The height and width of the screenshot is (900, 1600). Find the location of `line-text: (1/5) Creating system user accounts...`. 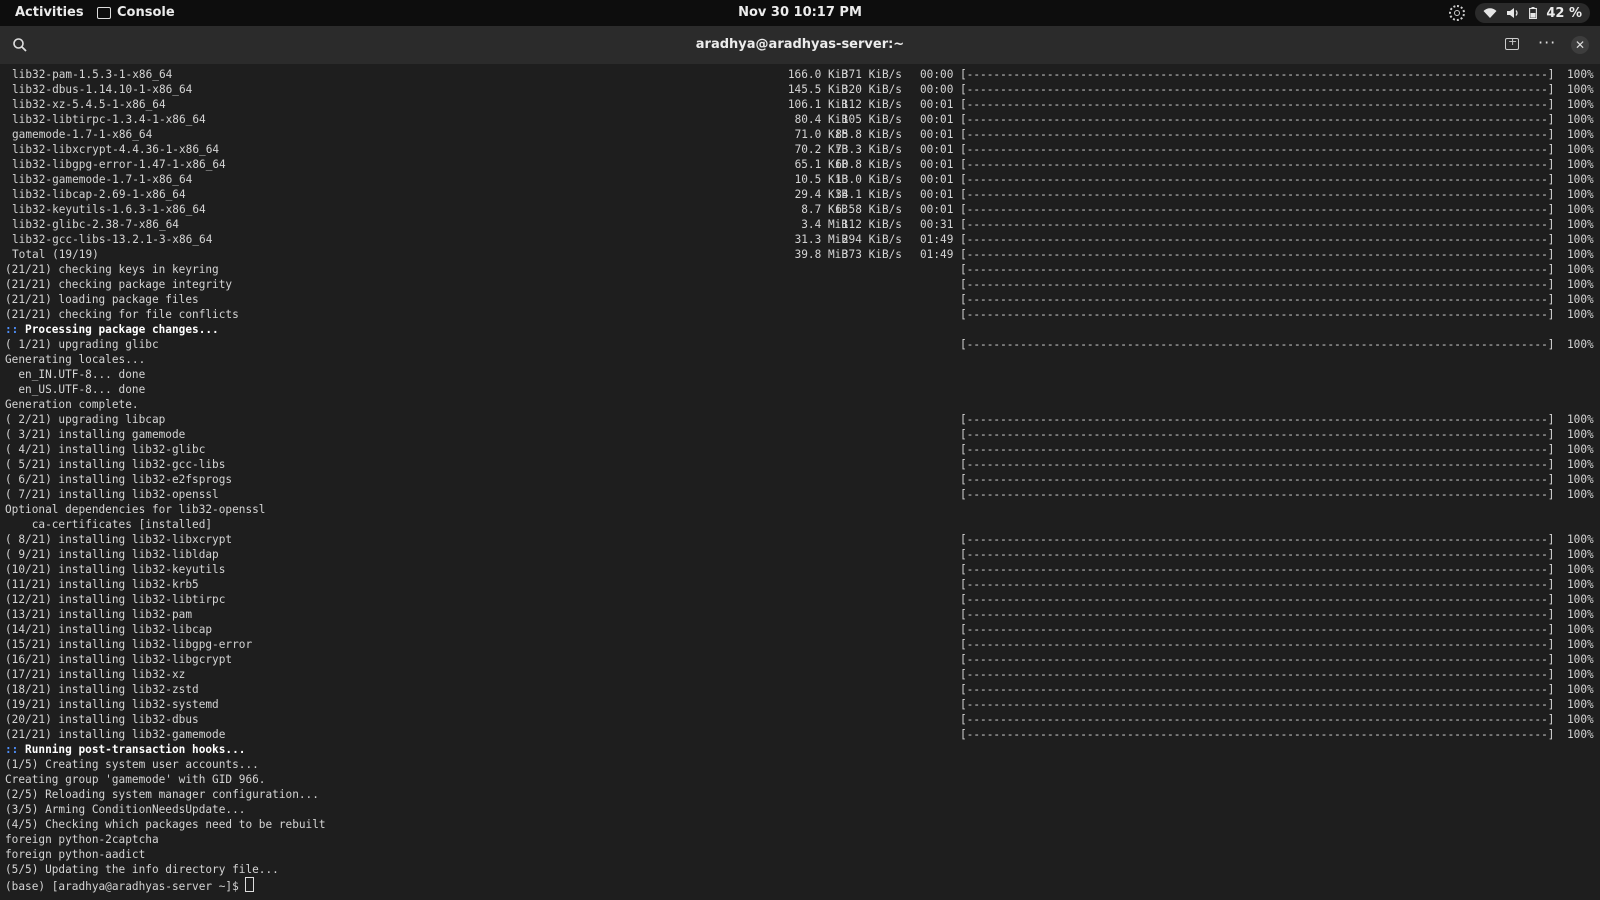

line-text: (1/5) Creating system user accounts... is located at coordinates (132, 764).